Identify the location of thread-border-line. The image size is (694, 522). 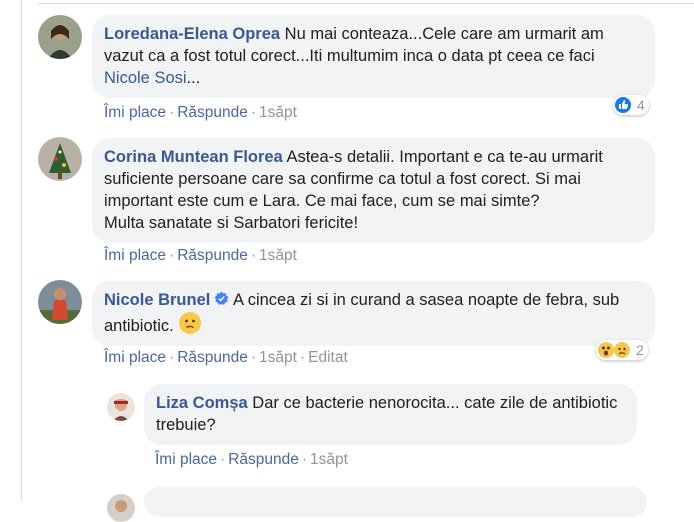
(21, 250).